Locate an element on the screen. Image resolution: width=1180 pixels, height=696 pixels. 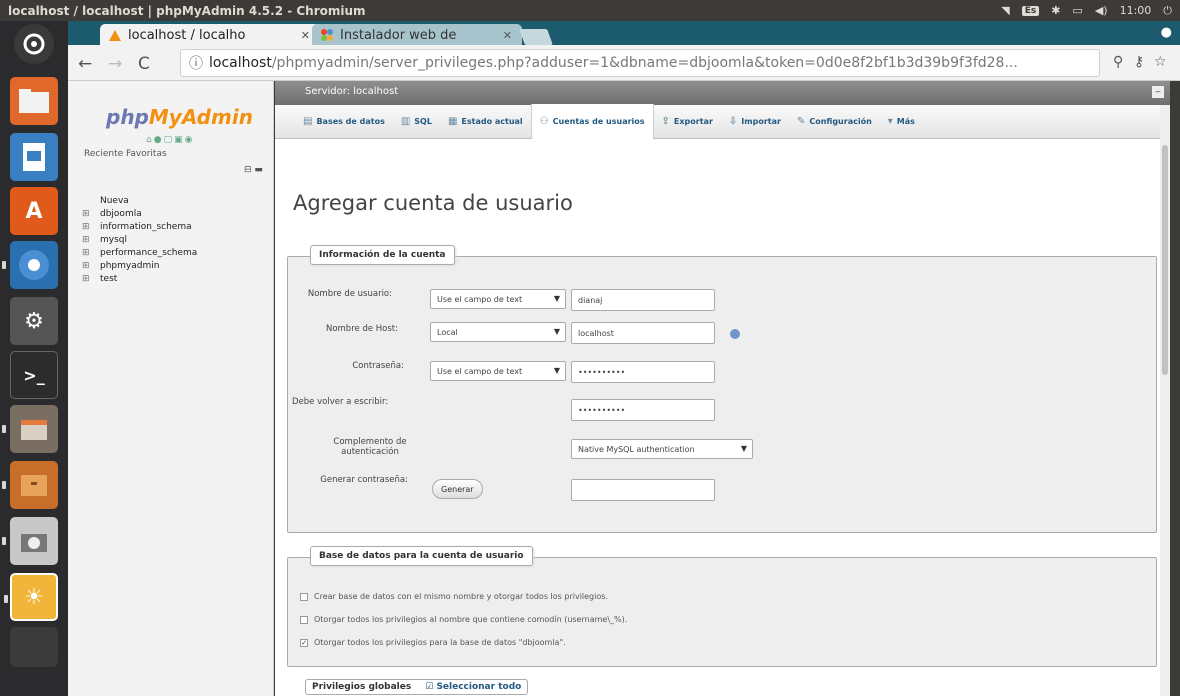
profile-icon: ● is located at coordinates (1166, 32).